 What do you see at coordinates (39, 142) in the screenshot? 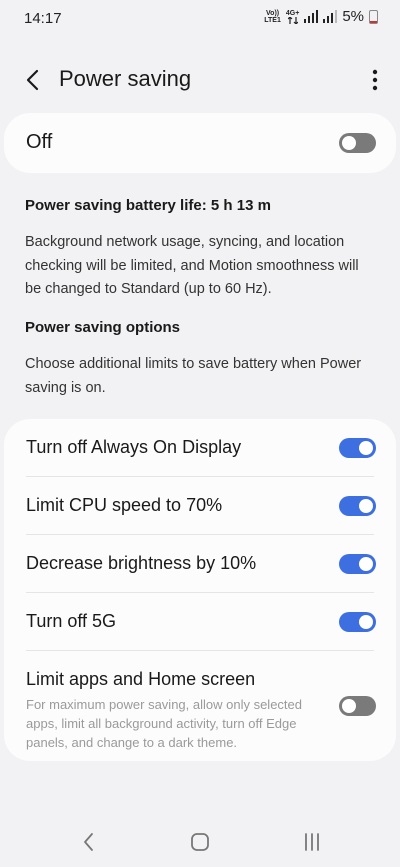
I see `master-toggle-label: Off` at bounding box center [39, 142].